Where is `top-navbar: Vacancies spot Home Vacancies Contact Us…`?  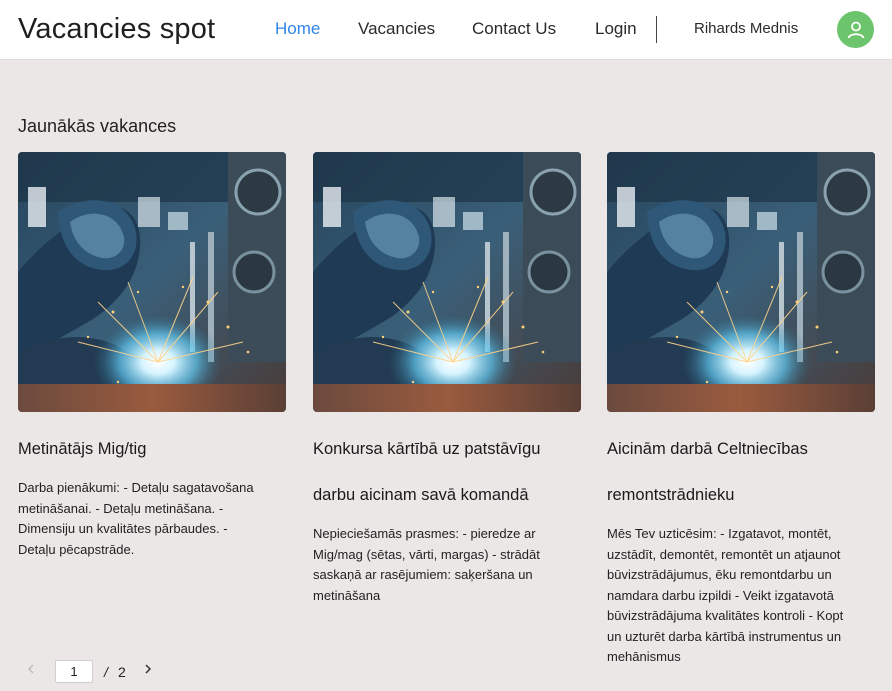
top-navbar: Vacancies spot Home Vacancies Contact Us… is located at coordinates (446, 30).